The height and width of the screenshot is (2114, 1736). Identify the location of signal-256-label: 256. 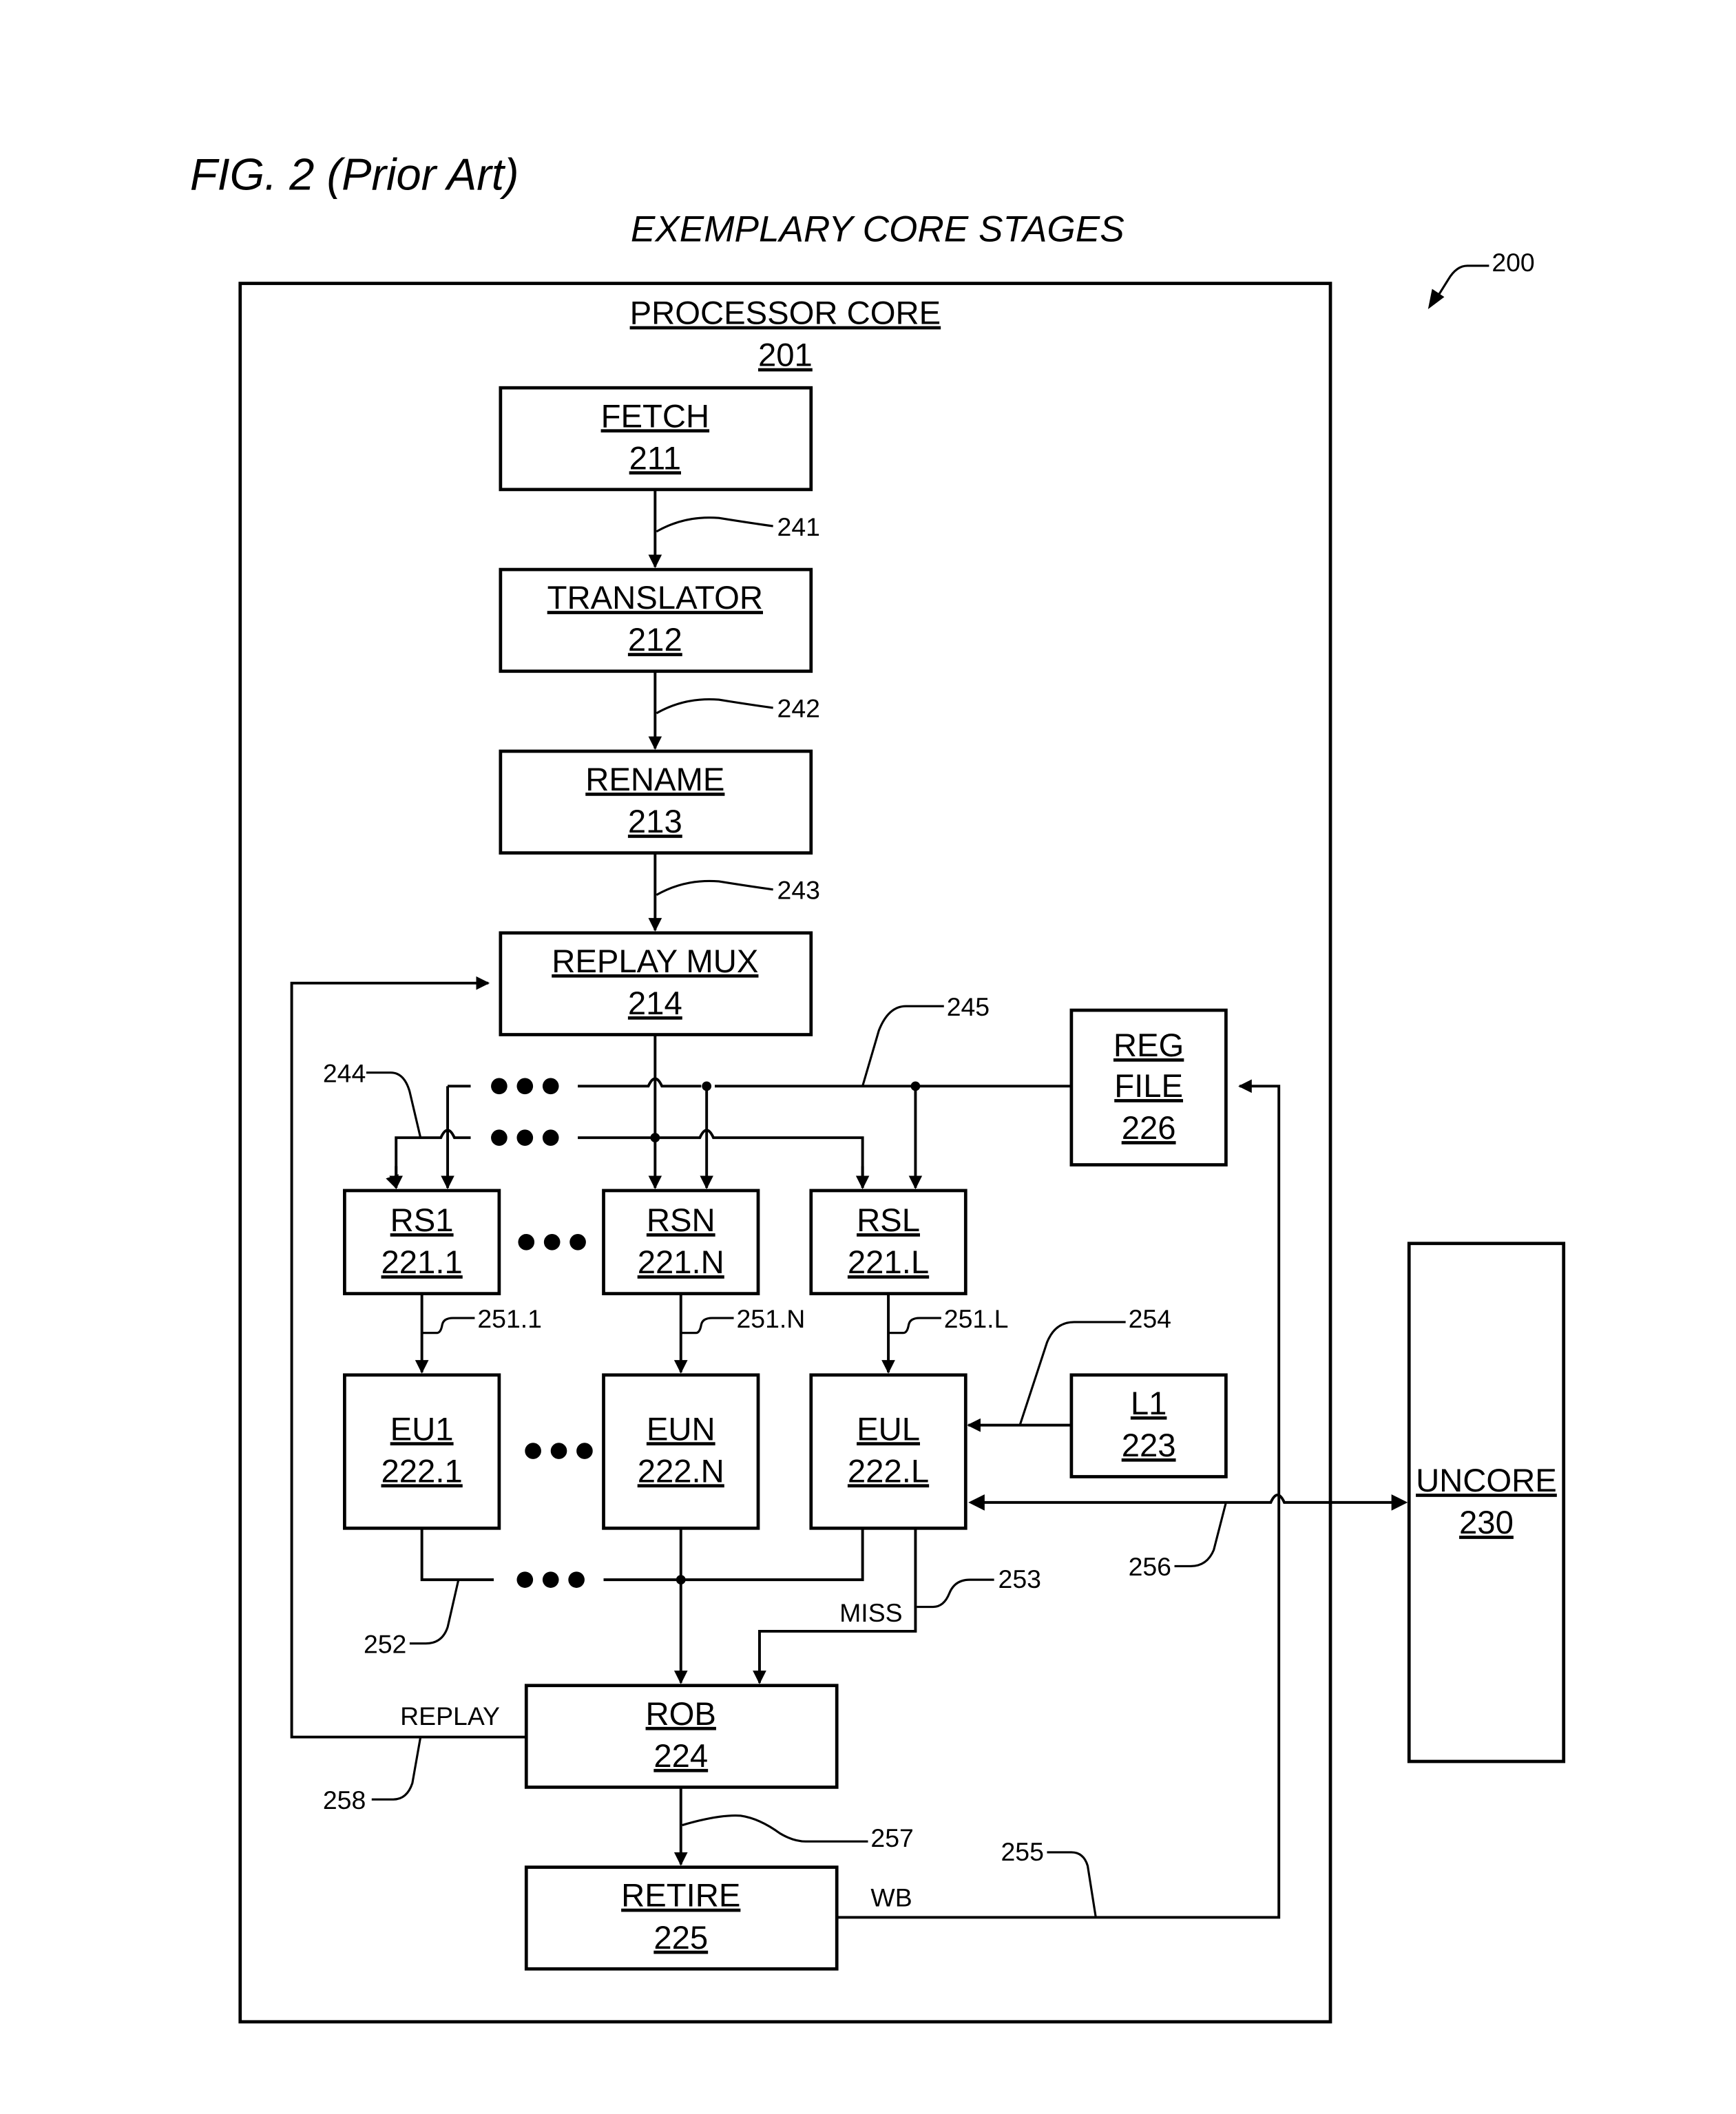
(1150, 1566).